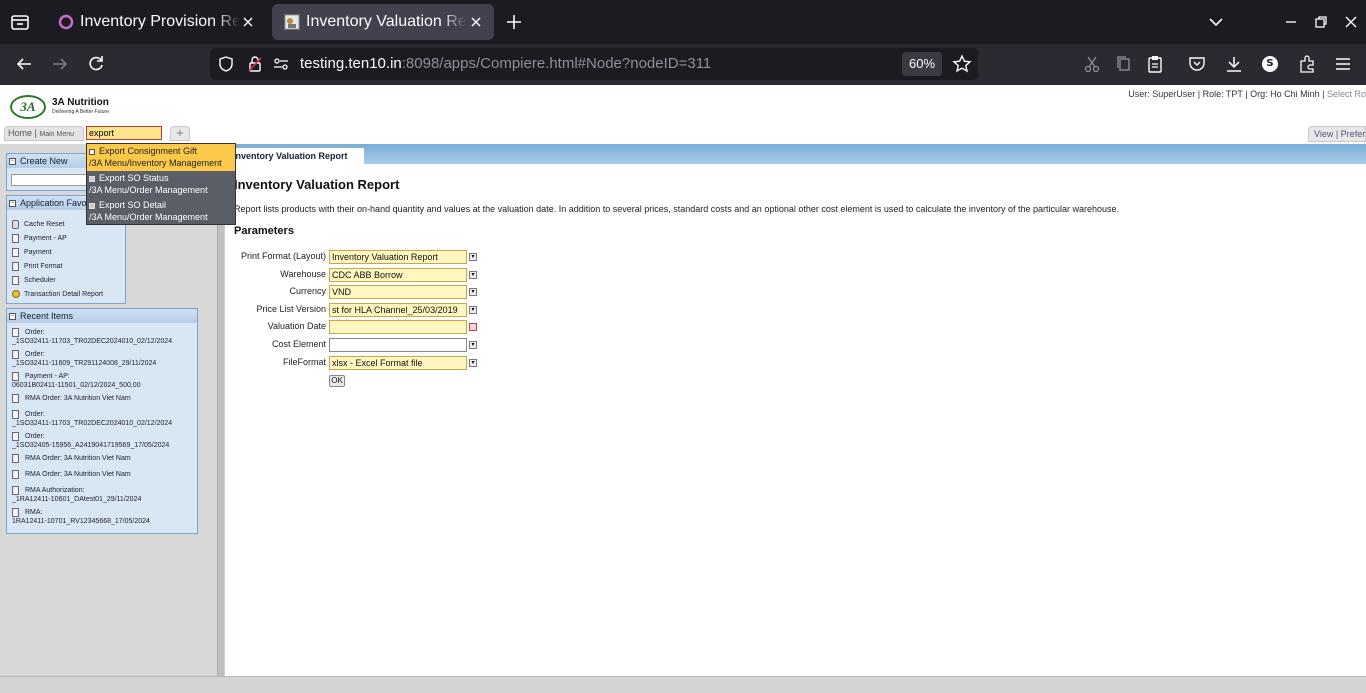  Describe the element at coordinates (56, 134) in the screenshot. I see `main-menu-link: Main Menu` at that location.